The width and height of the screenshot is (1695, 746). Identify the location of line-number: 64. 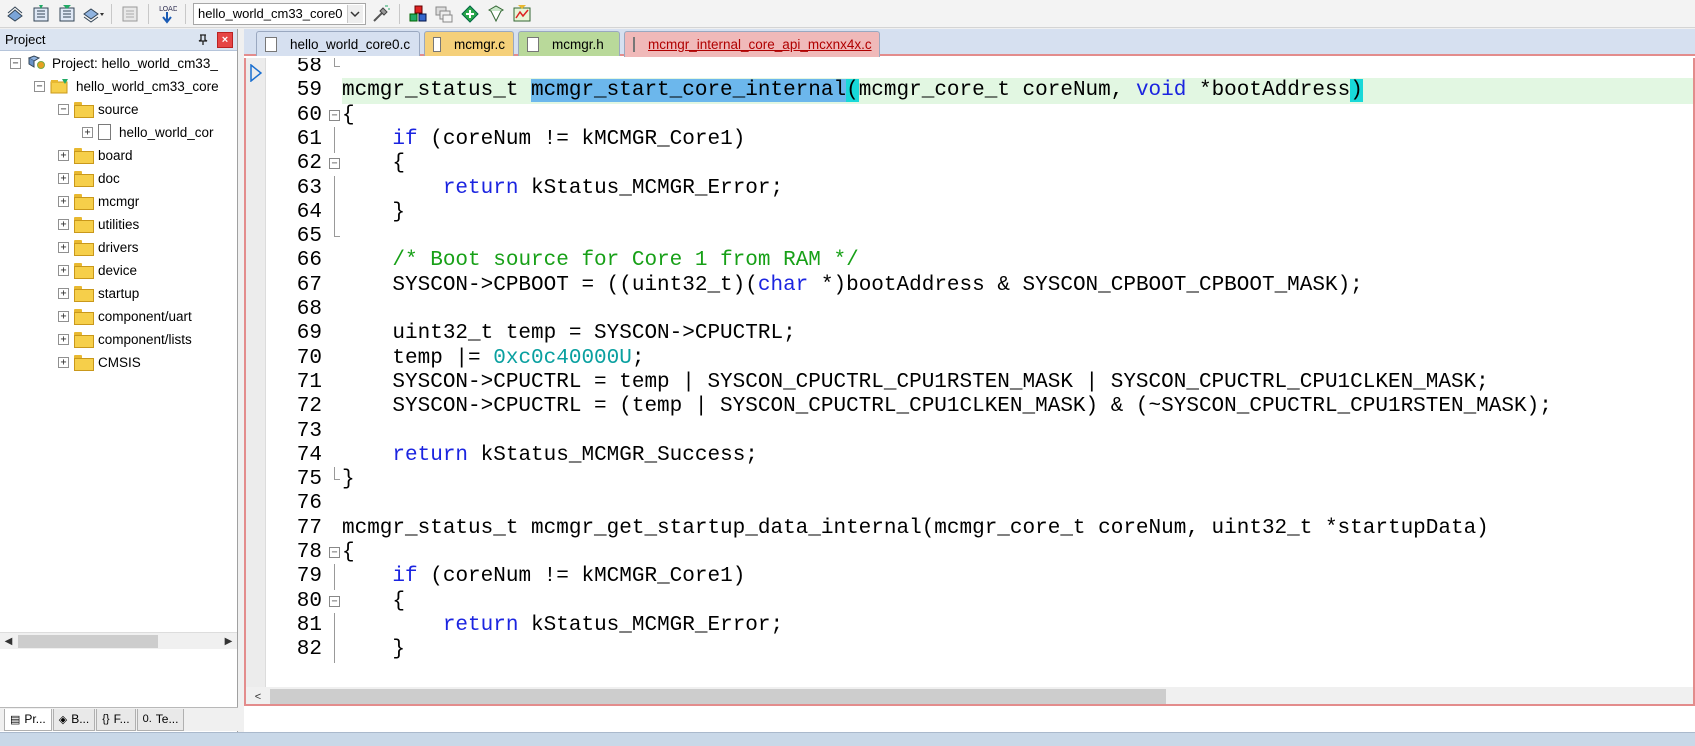
(309, 212).